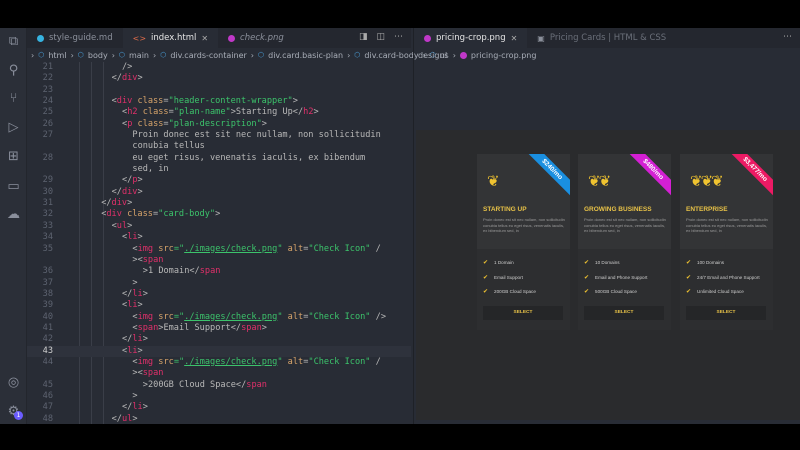 The height and width of the screenshot is (450, 800). I want to click on code-token: >1 Domain</, so click(171, 271).